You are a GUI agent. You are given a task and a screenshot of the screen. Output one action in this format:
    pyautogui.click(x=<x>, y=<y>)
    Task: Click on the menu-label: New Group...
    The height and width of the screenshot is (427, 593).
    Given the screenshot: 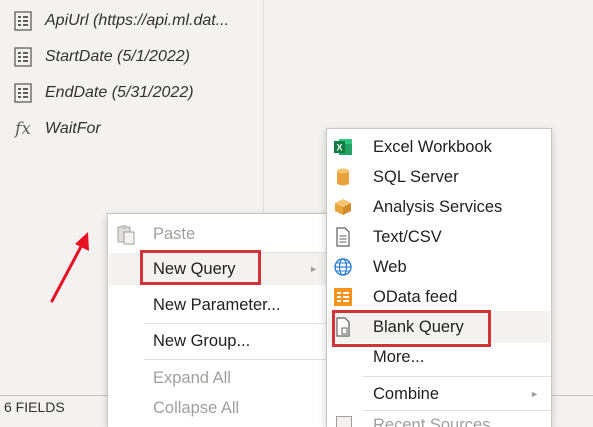 What is the action you would take?
    pyautogui.click(x=202, y=340)
    